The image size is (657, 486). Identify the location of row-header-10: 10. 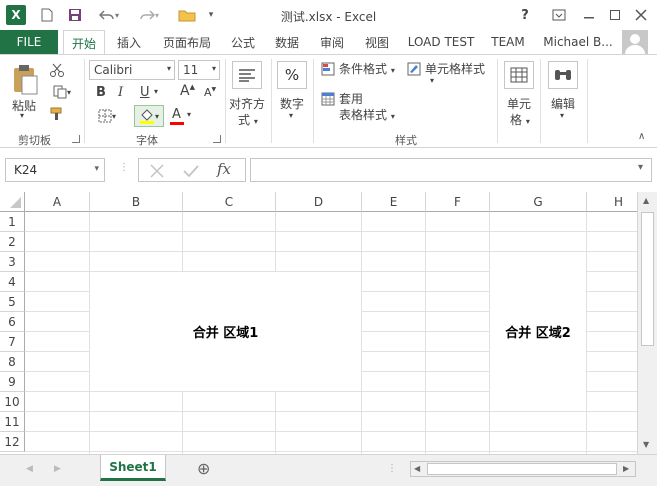
(12, 402).